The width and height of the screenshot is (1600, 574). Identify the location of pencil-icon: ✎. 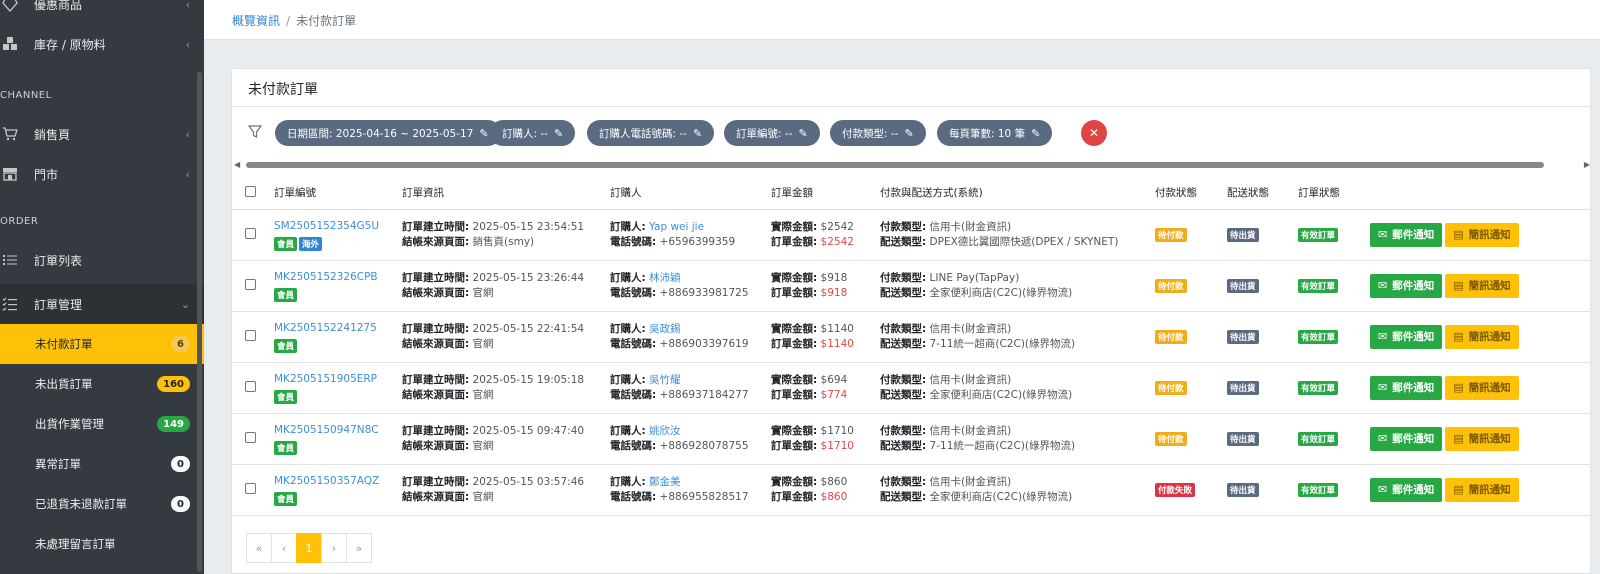
(1036, 133).